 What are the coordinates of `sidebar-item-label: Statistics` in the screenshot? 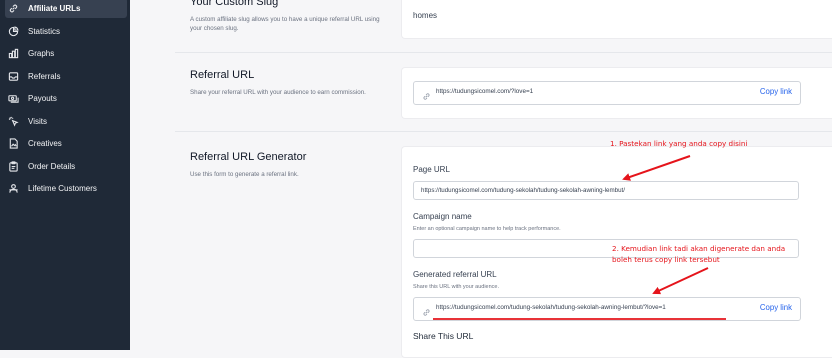 It's located at (44, 31).